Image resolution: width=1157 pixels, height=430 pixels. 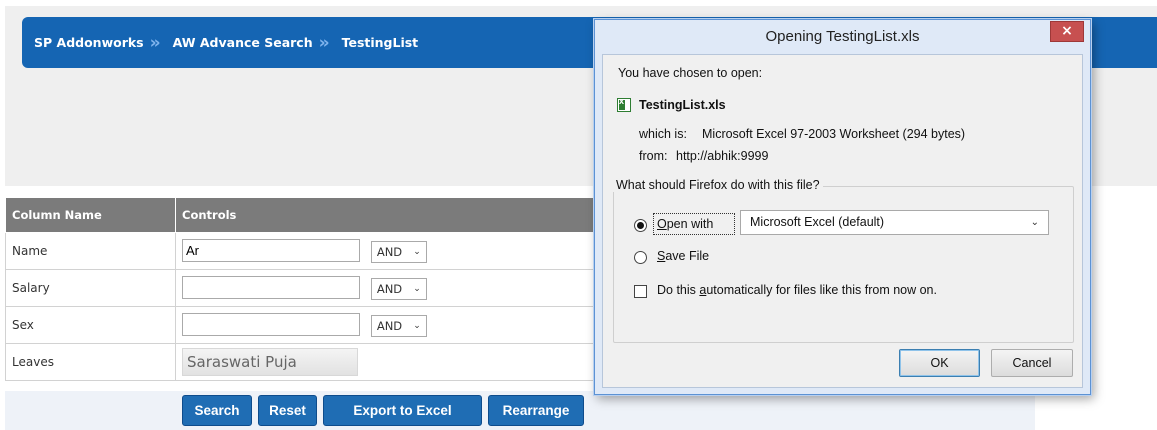 What do you see at coordinates (90, 362) in the screenshot?
I see `row-label-leaves: Leaves` at bounding box center [90, 362].